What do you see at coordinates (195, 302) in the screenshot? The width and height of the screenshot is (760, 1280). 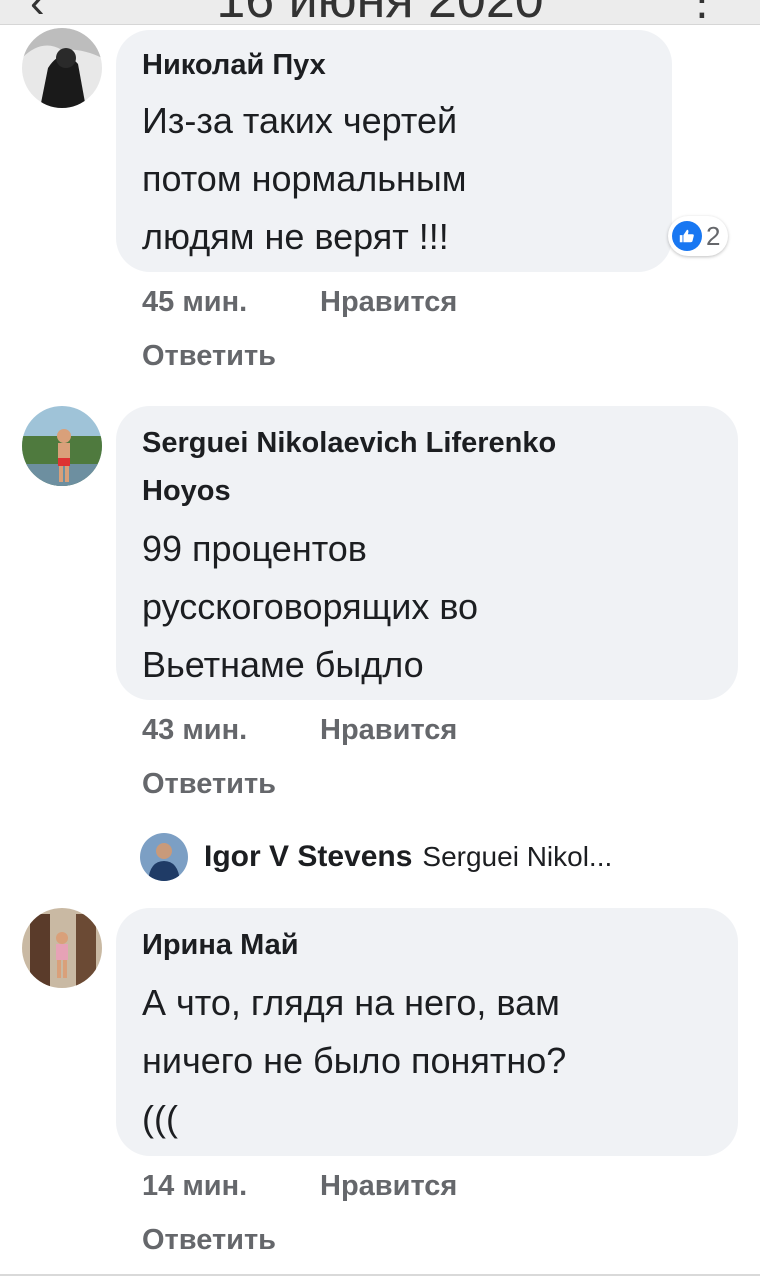 I see `comment-time: 45 мин.` at bounding box center [195, 302].